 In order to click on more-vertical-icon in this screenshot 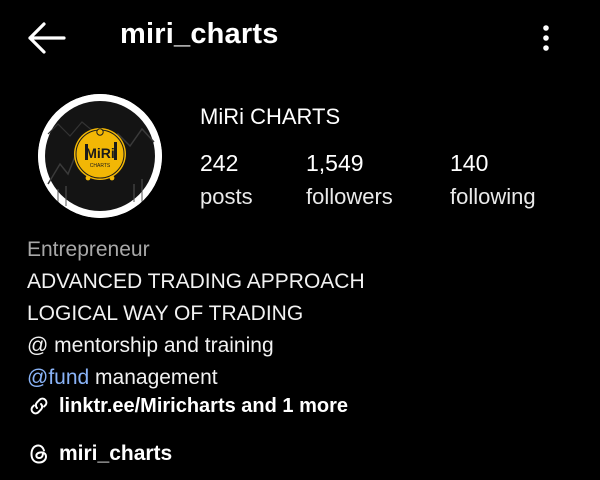, I will do `click(546, 38)`.